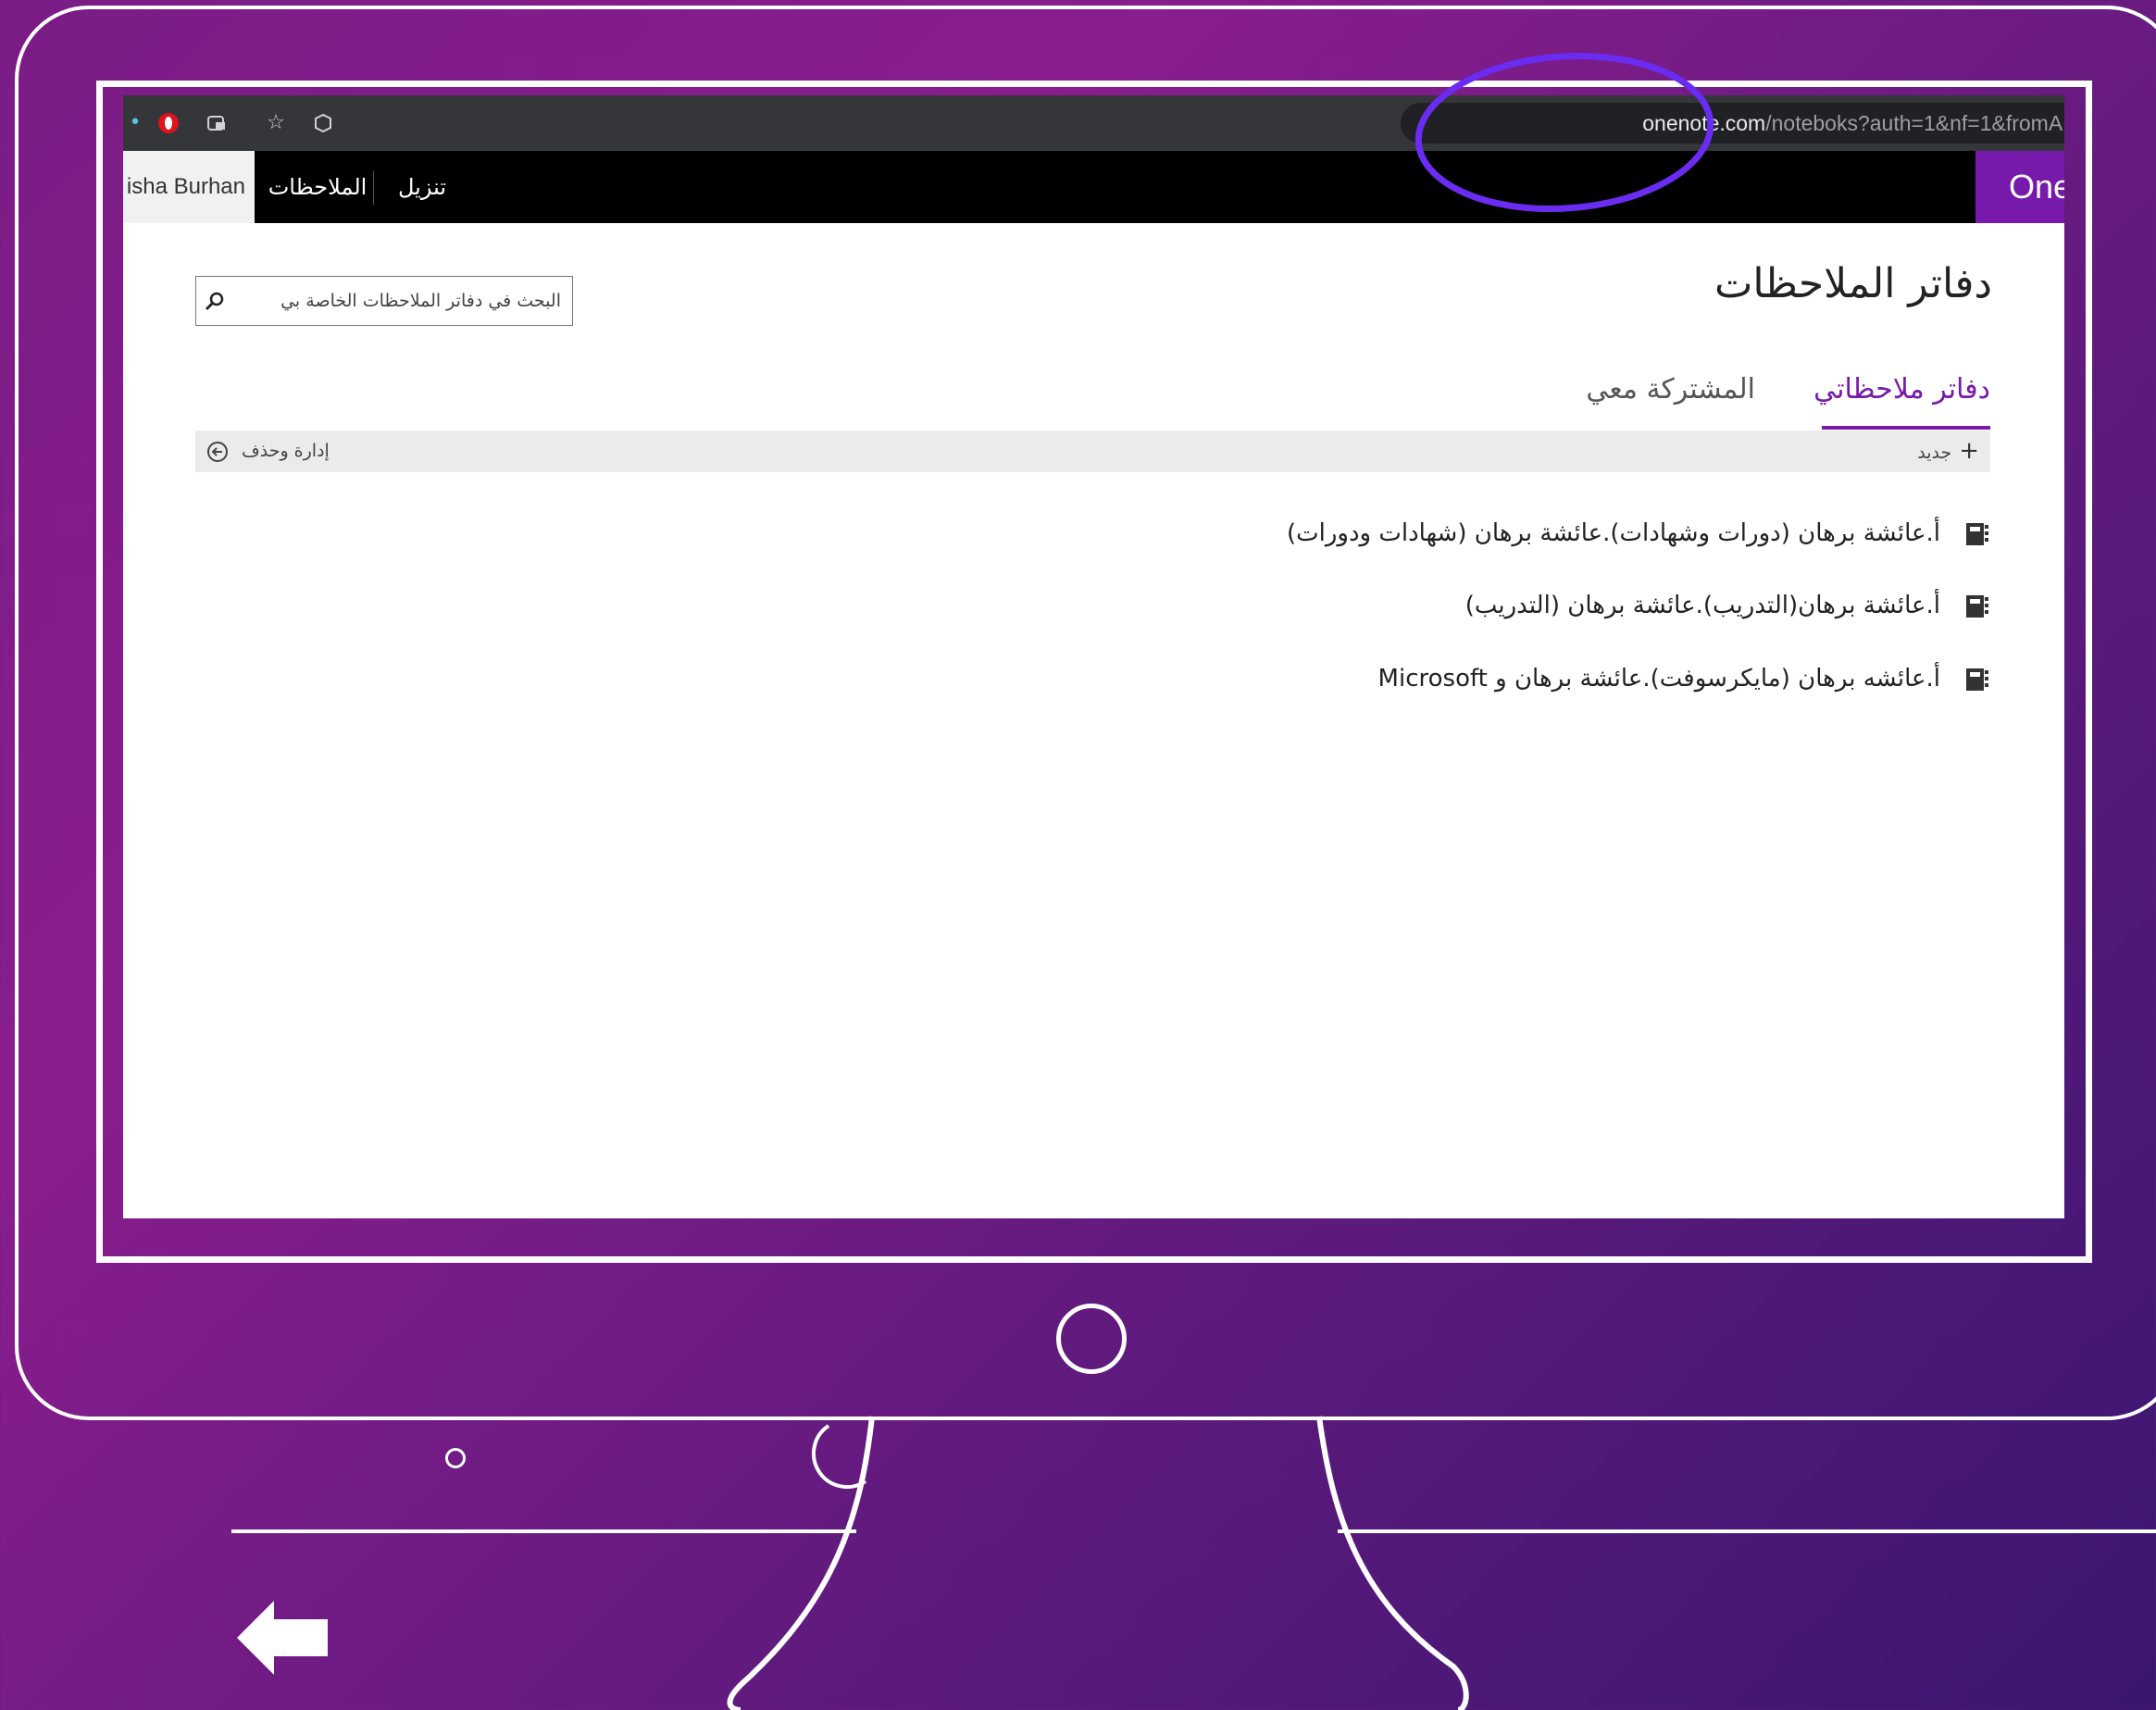 This screenshot has width=2156, height=1710. I want to click on new-notebook-button: + جديد, so click(1948, 452).